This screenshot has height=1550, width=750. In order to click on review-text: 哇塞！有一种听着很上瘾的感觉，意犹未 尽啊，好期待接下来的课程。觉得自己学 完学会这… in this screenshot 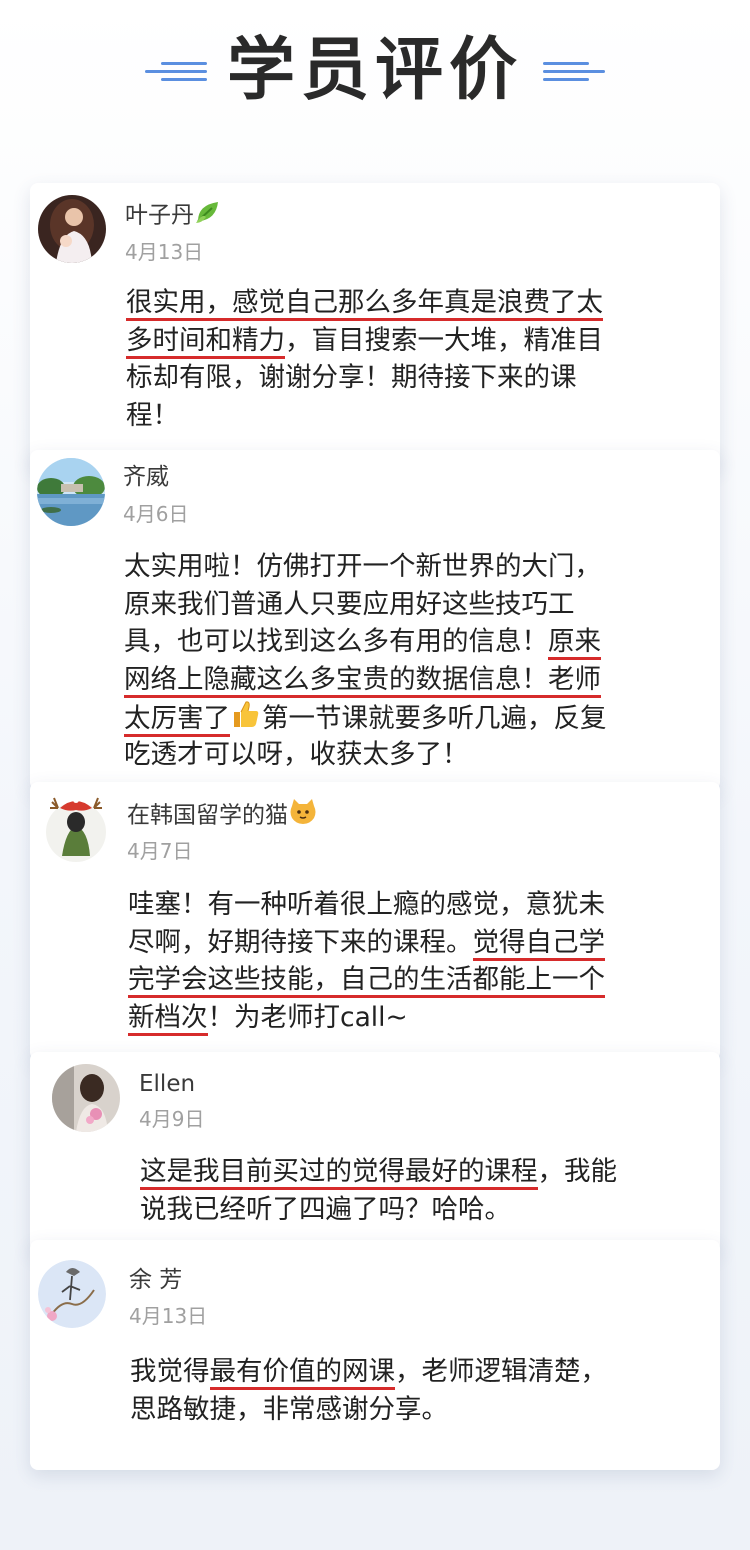, I will do `click(408, 961)`.